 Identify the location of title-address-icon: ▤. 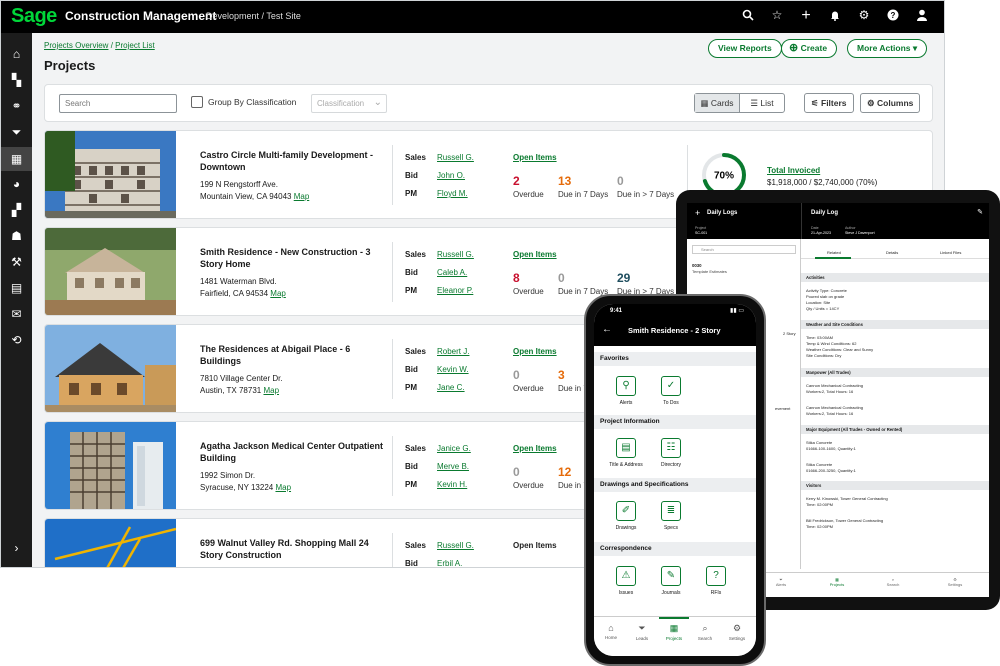
(626, 448).